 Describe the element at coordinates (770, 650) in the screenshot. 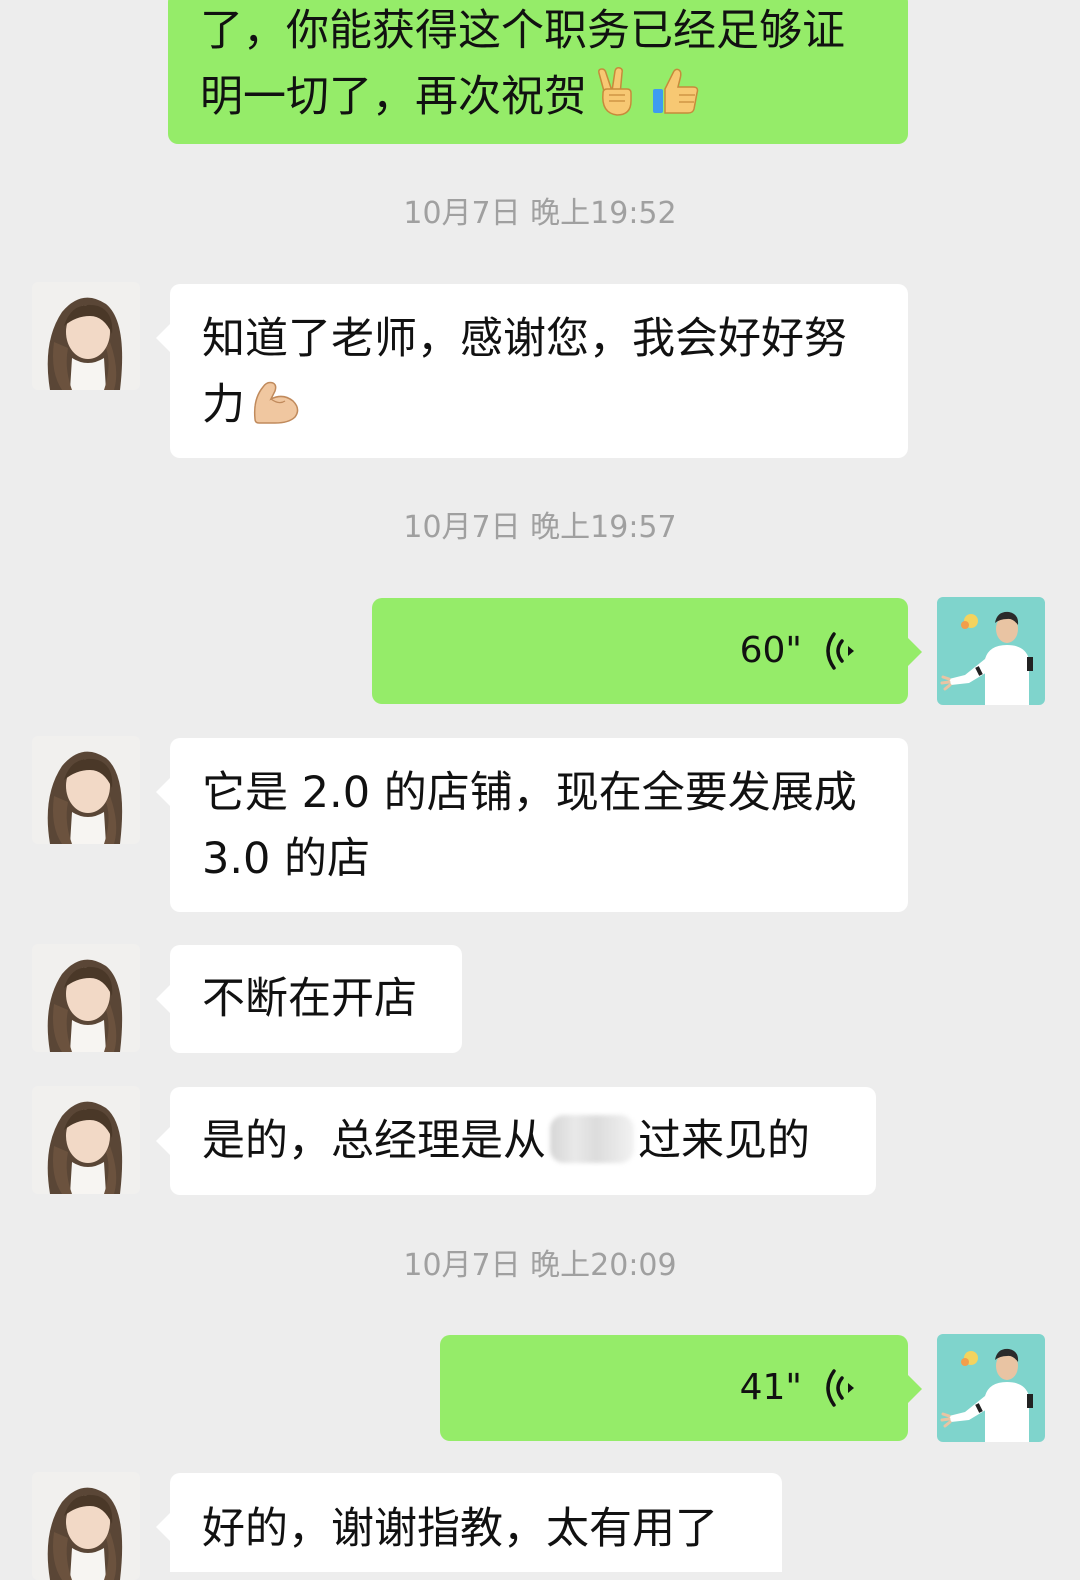

I see `voice-duration: 60"` at that location.